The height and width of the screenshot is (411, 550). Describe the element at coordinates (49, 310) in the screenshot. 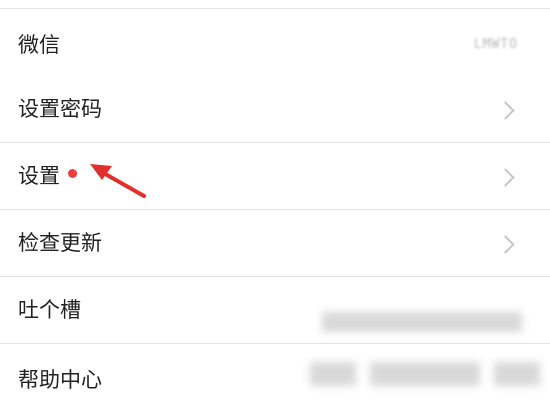

I see `settings-row-label: 吐个槽` at that location.